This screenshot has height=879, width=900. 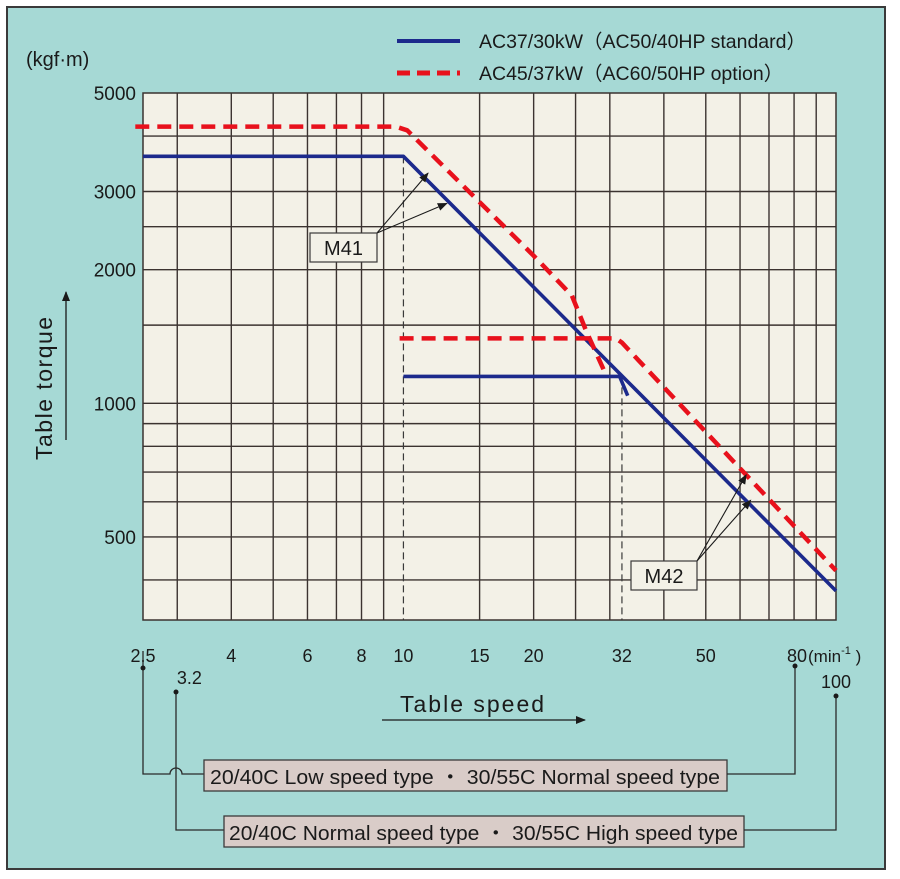 I want to click on y-tick-label: 3000, so click(x=115, y=192).